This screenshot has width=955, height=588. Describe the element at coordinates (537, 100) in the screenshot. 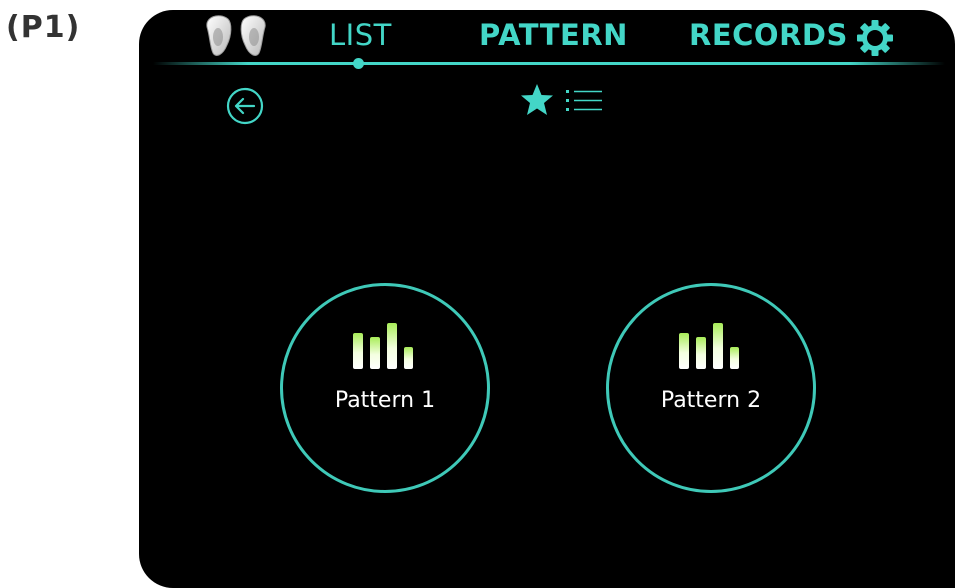

I see `star-icon` at that location.